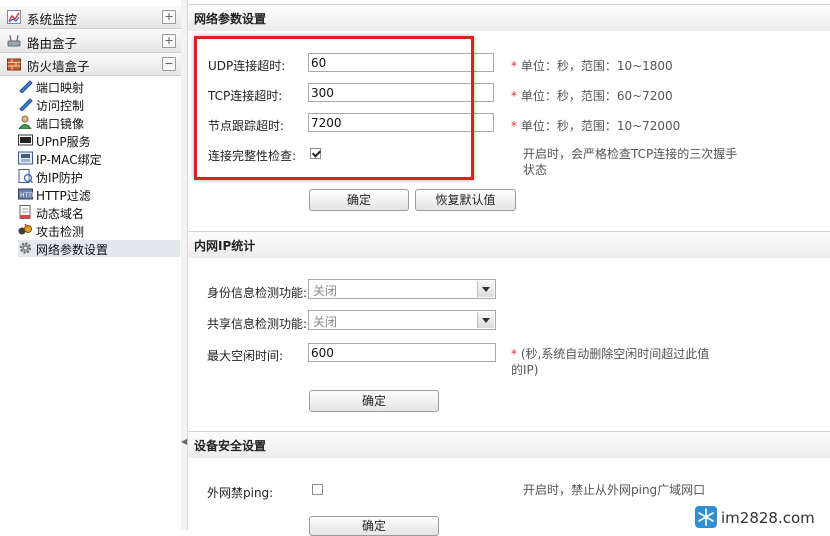 Image resolution: width=830 pixels, height=536 pixels. What do you see at coordinates (69, 160) in the screenshot?
I see `sidebar-item-label: IP-MAC绑定` at bounding box center [69, 160].